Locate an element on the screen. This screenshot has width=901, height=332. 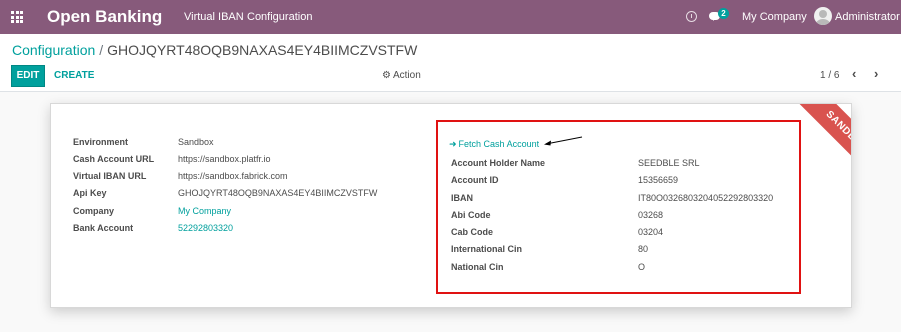
account-holder-name-label: Account Holder Name is located at coordinates (498, 163).